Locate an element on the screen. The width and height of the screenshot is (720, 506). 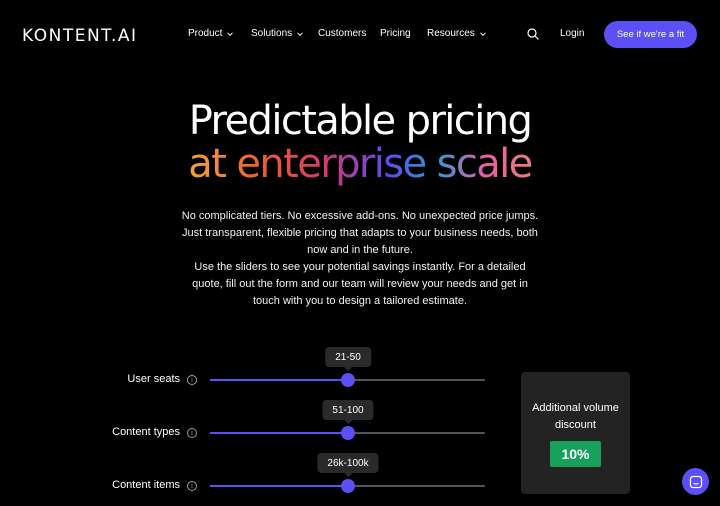
user-seats-slider is located at coordinates (347, 380).